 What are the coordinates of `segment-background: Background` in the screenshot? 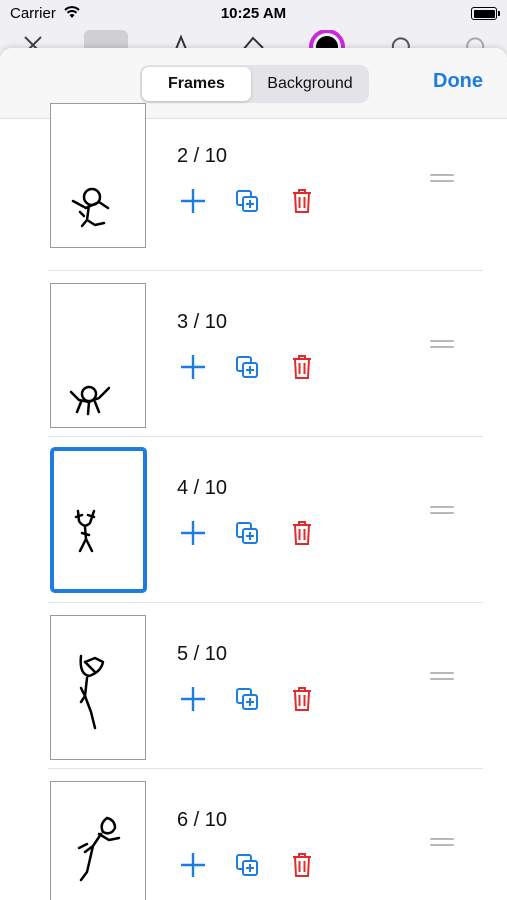 It's located at (310, 84).